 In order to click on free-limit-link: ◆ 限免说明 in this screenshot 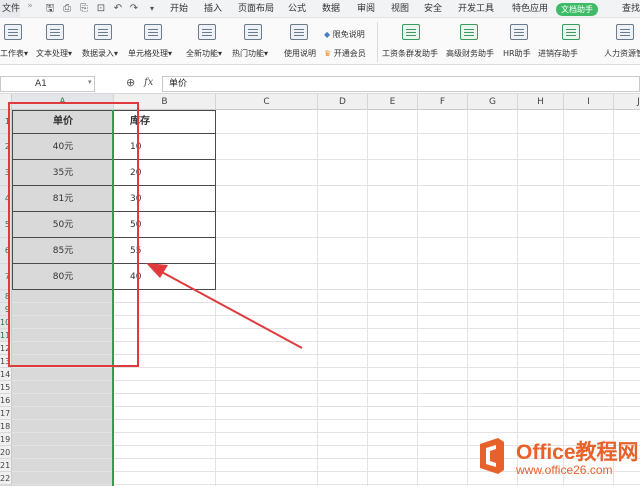, I will do `click(344, 34)`.